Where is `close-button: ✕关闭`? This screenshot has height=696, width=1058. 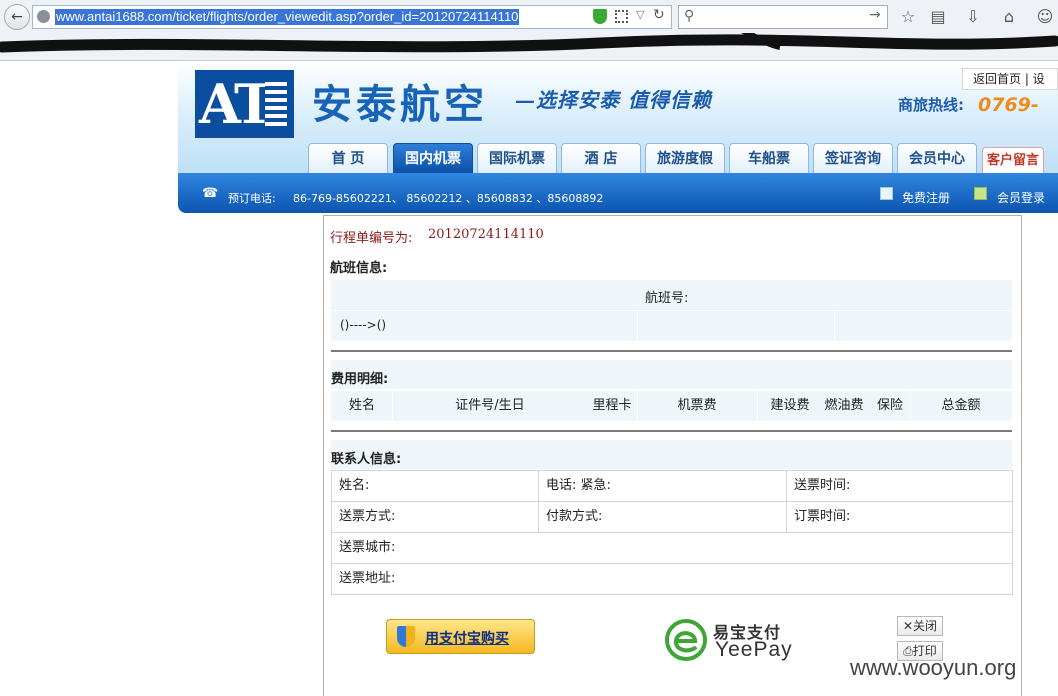 close-button: ✕关闭 is located at coordinates (920, 626).